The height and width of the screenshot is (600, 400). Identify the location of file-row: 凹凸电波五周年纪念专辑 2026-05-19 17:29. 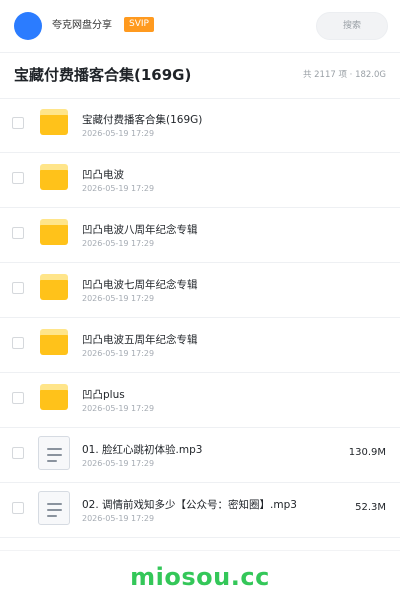
(200, 345).